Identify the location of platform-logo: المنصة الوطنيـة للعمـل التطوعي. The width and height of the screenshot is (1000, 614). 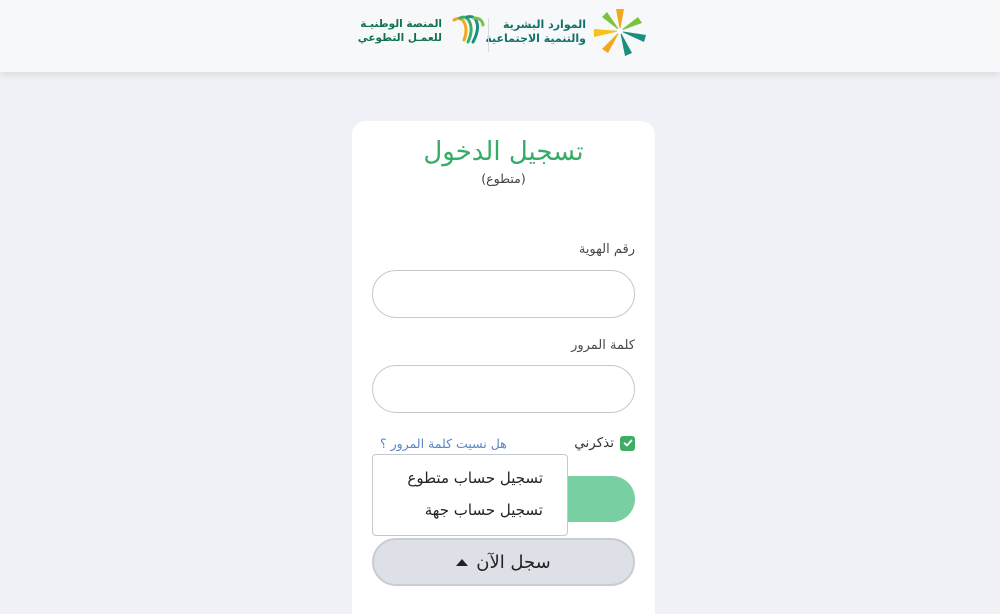
(422, 32).